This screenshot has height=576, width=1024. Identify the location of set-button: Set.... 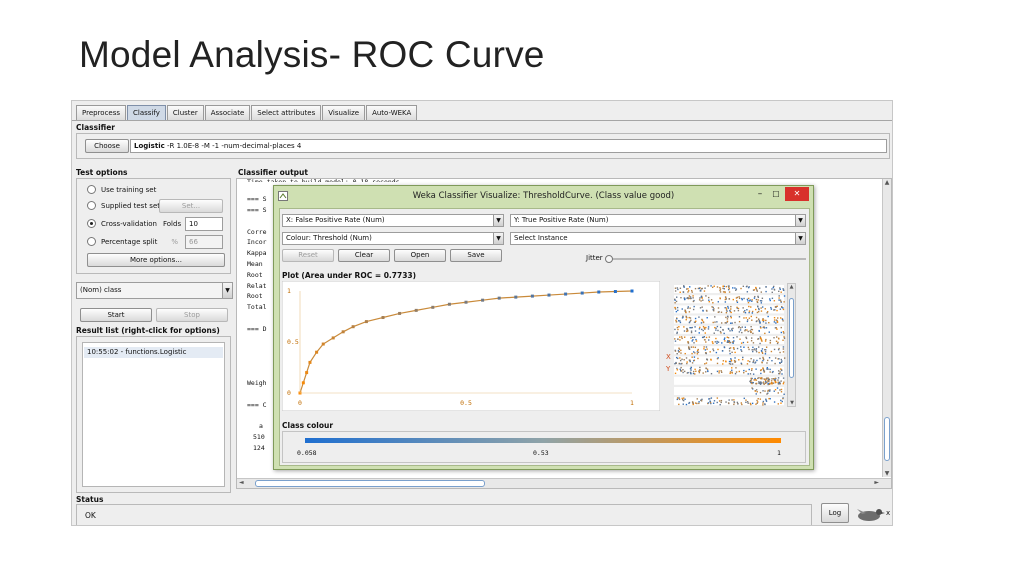
(191, 206).